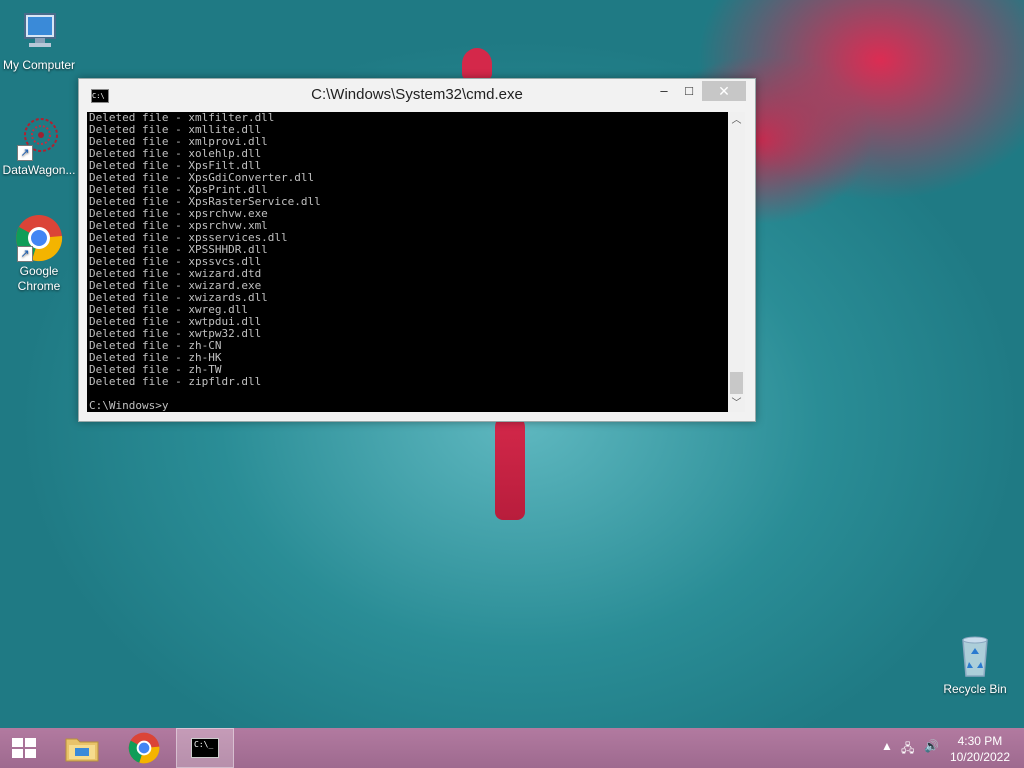 The width and height of the screenshot is (1024, 768). What do you see at coordinates (175, 381) in the screenshot?
I see `console-line: Deleted file - zipfldr.dll` at bounding box center [175, 381].